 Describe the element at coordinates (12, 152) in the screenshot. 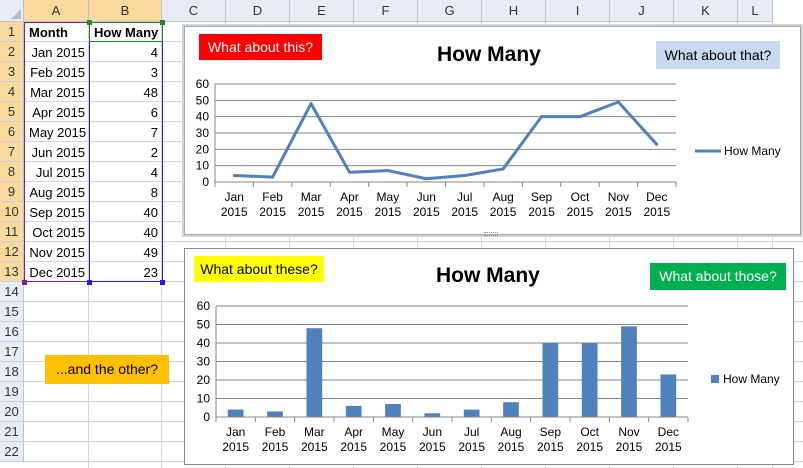

I see `row-header-7: 7` at that location.